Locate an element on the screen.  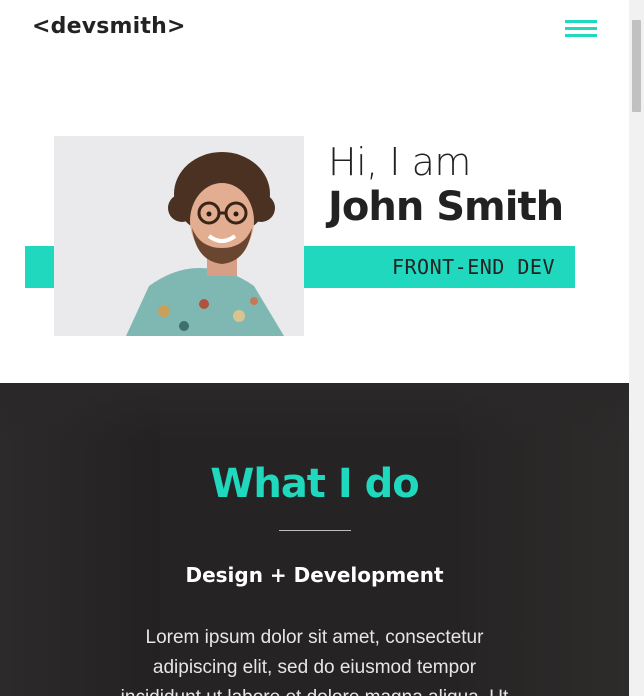
site-logo: <devsmith> is located at coordinates (109, 26).